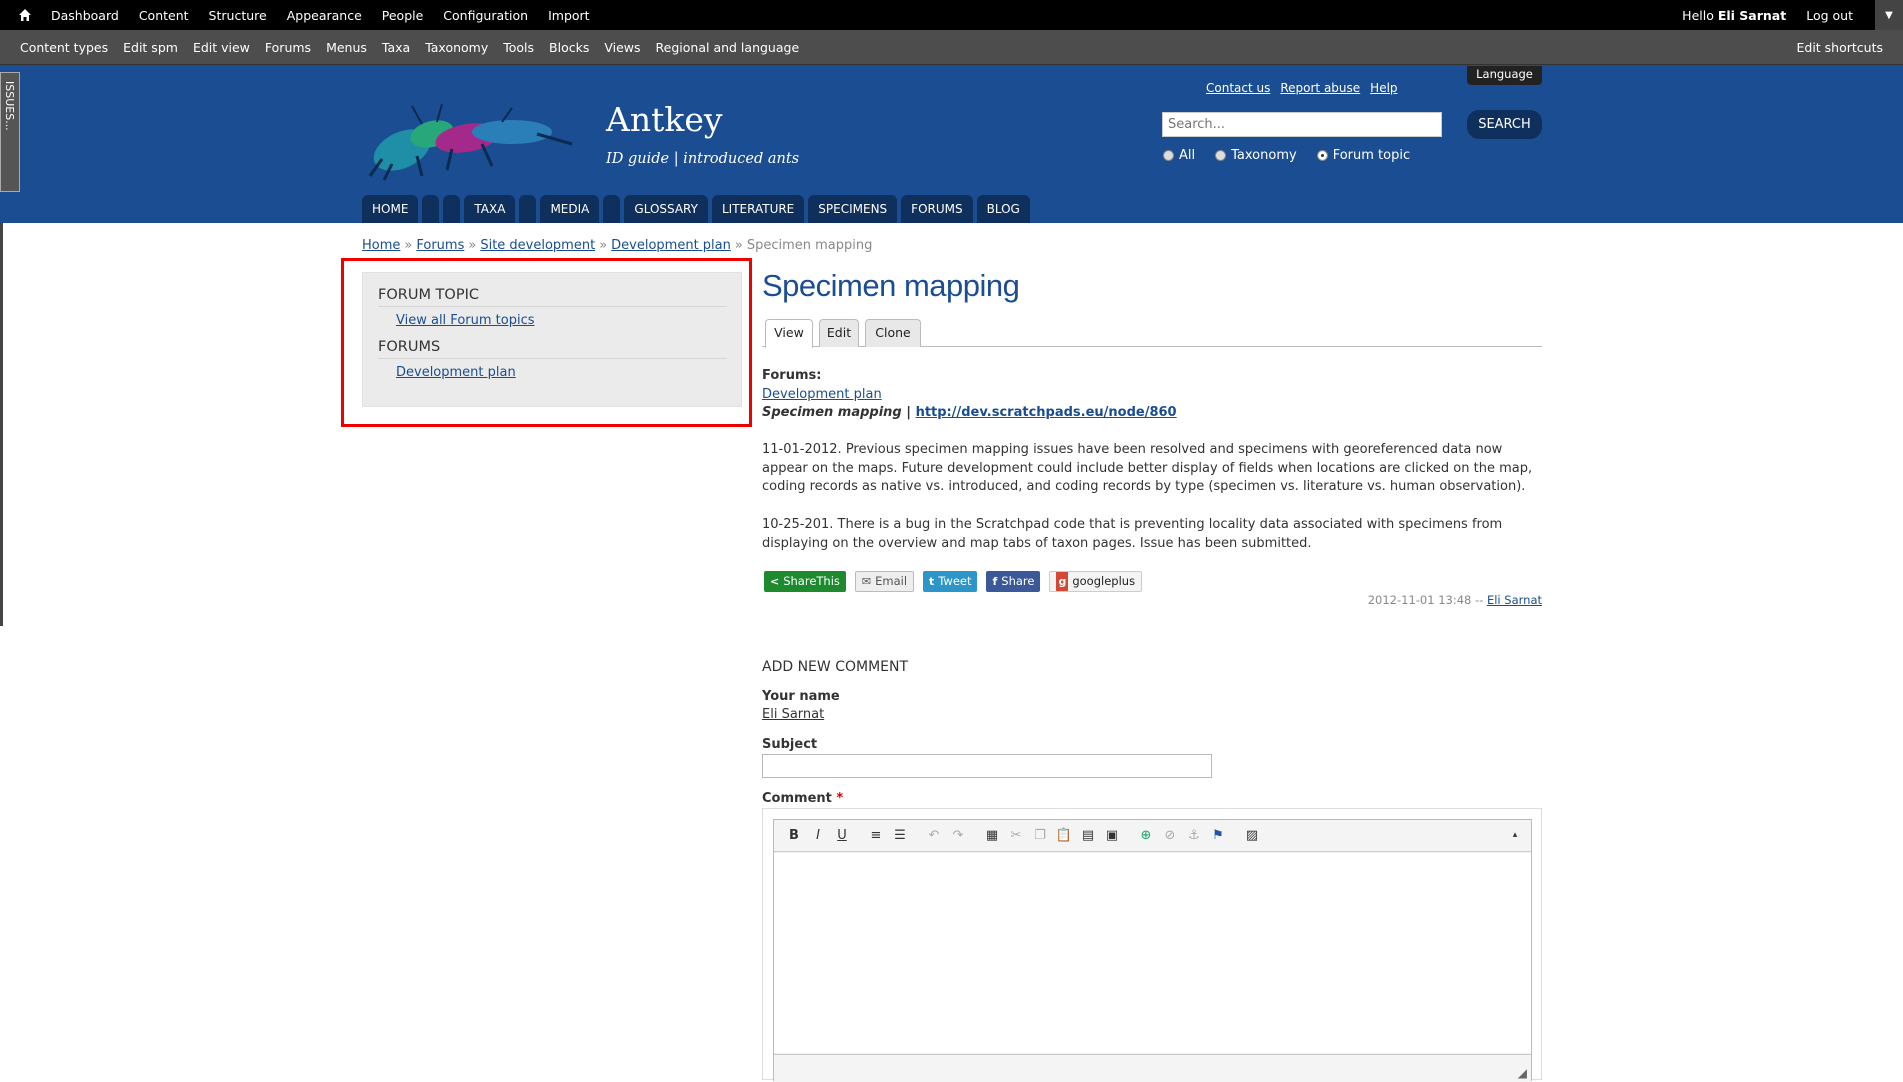 This screenshot has width=1903, height=1082. I want to click on shortcut-taxa: Taxa, so click(396, 47).